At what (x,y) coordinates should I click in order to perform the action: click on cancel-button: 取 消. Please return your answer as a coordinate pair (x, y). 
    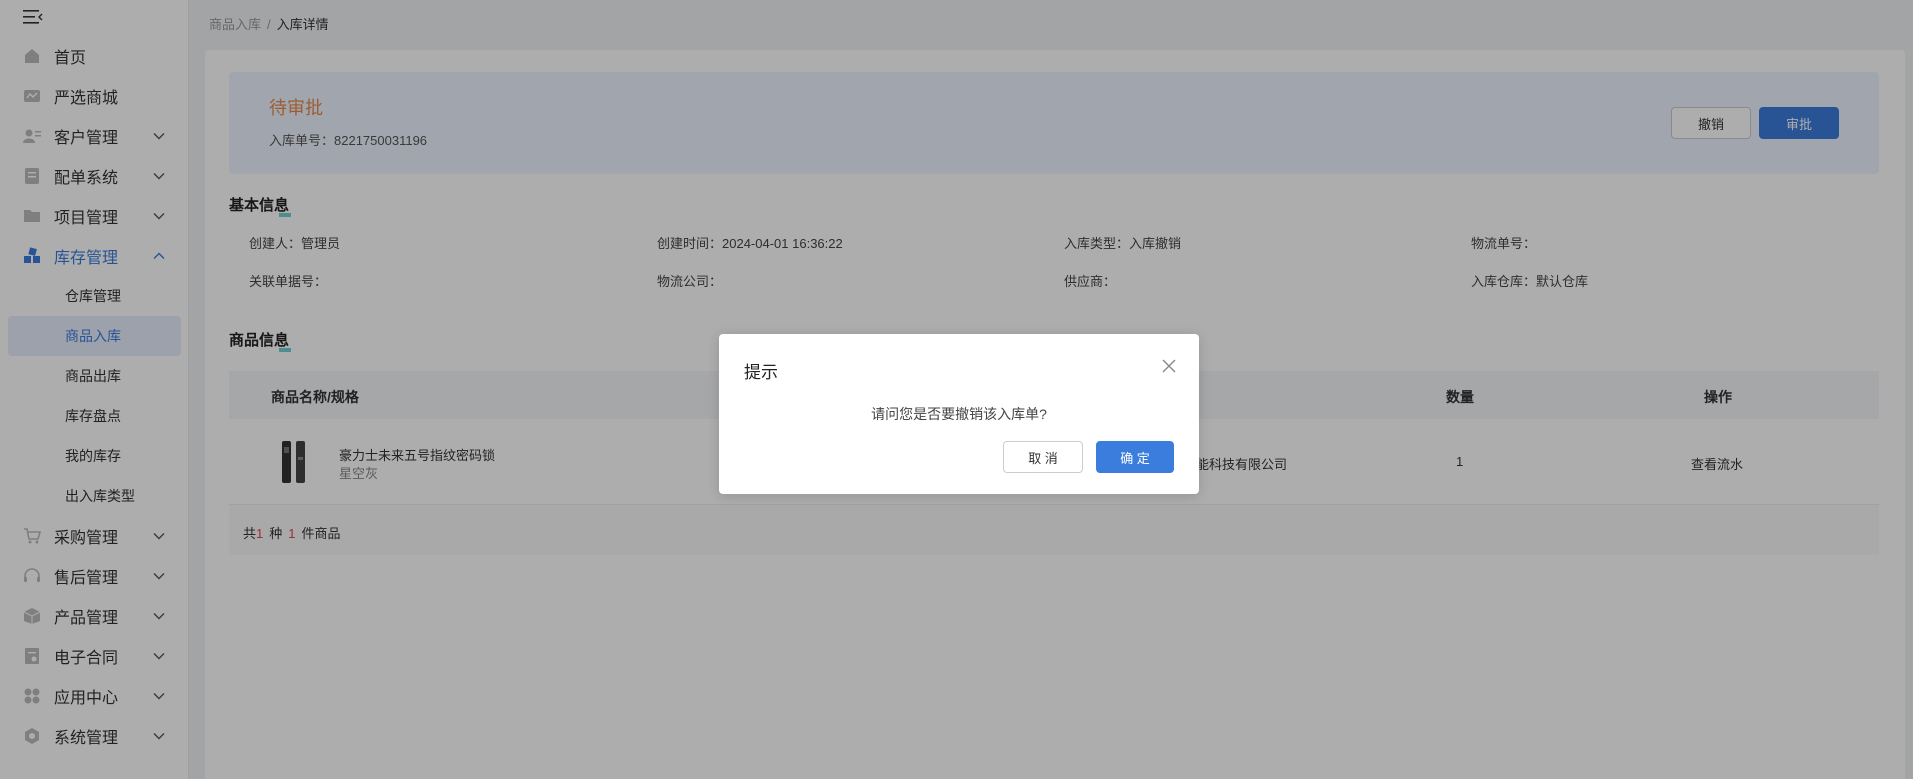
    Looking at the image, I should click on (1043, 457).